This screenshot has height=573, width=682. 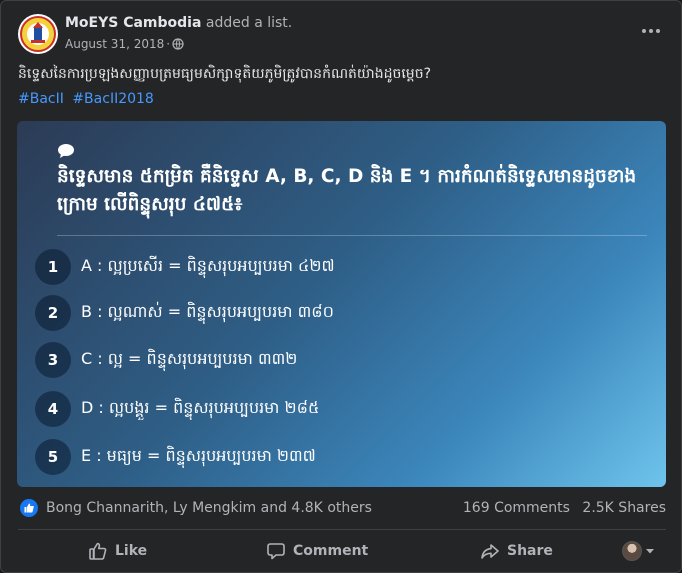 I want to click on option-text: E : មធ្យម = ពិន្ទុសរុបអប្បបរមា ២៣៧, so click(x=198, y=455).